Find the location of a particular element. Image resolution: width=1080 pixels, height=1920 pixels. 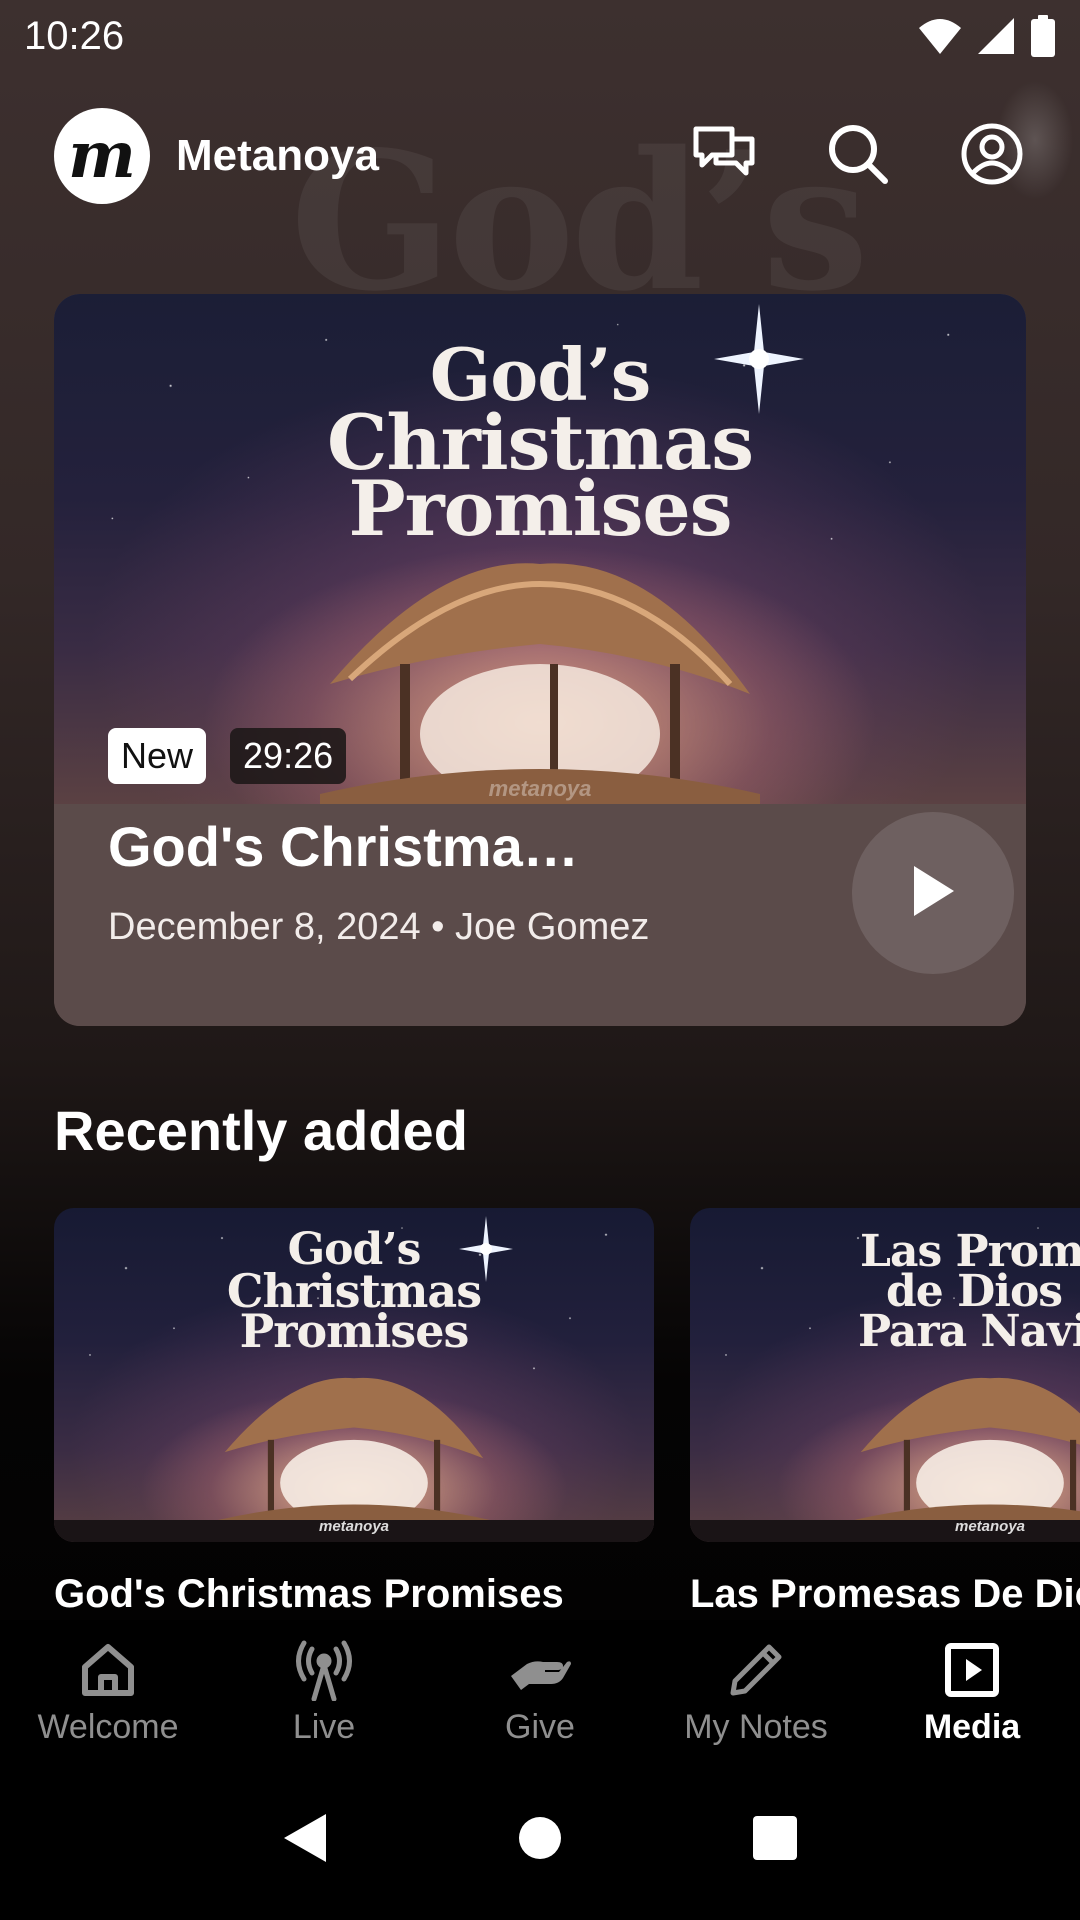

nav-item-welcome: Welcome is located at coordinates (108, 1690).